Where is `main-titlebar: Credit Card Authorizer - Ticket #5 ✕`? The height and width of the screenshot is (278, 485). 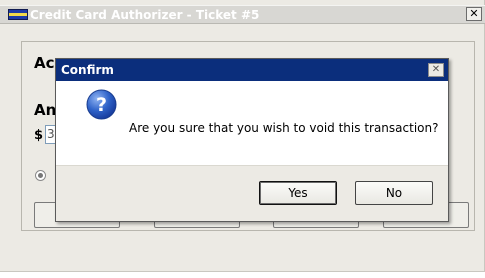
main-titlebar: Credit Card Authorizer - Ticket #5 ✕ is located at coordinates (242, 14).